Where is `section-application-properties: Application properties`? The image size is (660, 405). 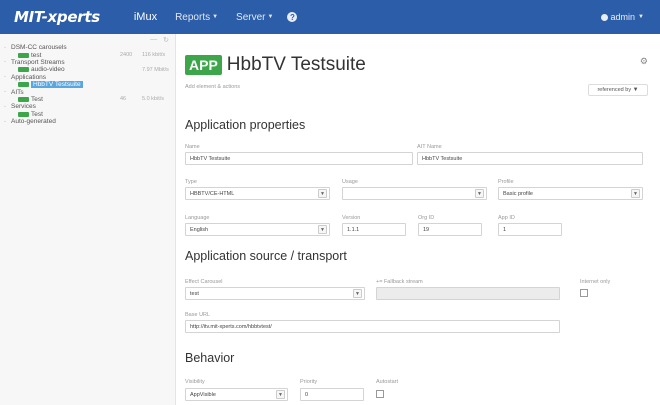
section-application-properties: Application properties is located at coordinates (245, 125).